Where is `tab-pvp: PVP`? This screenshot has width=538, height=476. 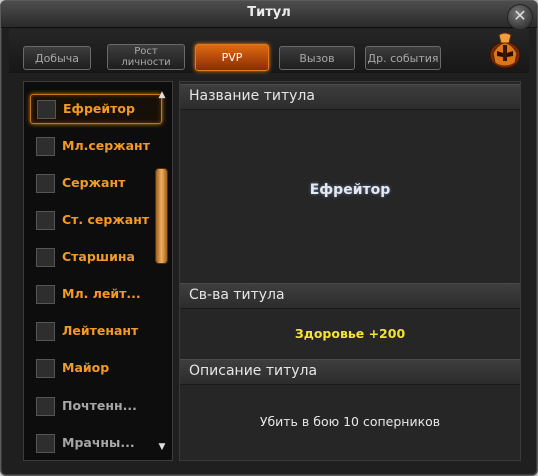 tab-pvp: PVP is located at coordinates (232, 57).